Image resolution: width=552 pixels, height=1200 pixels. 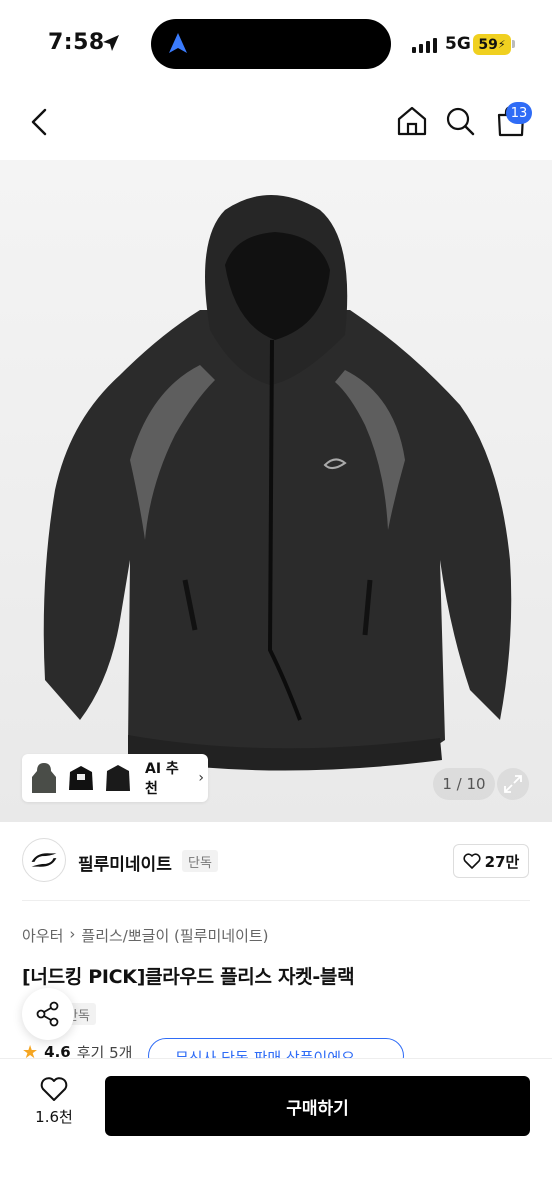 I want to click on signal-icon, so click(x=424, y=45).